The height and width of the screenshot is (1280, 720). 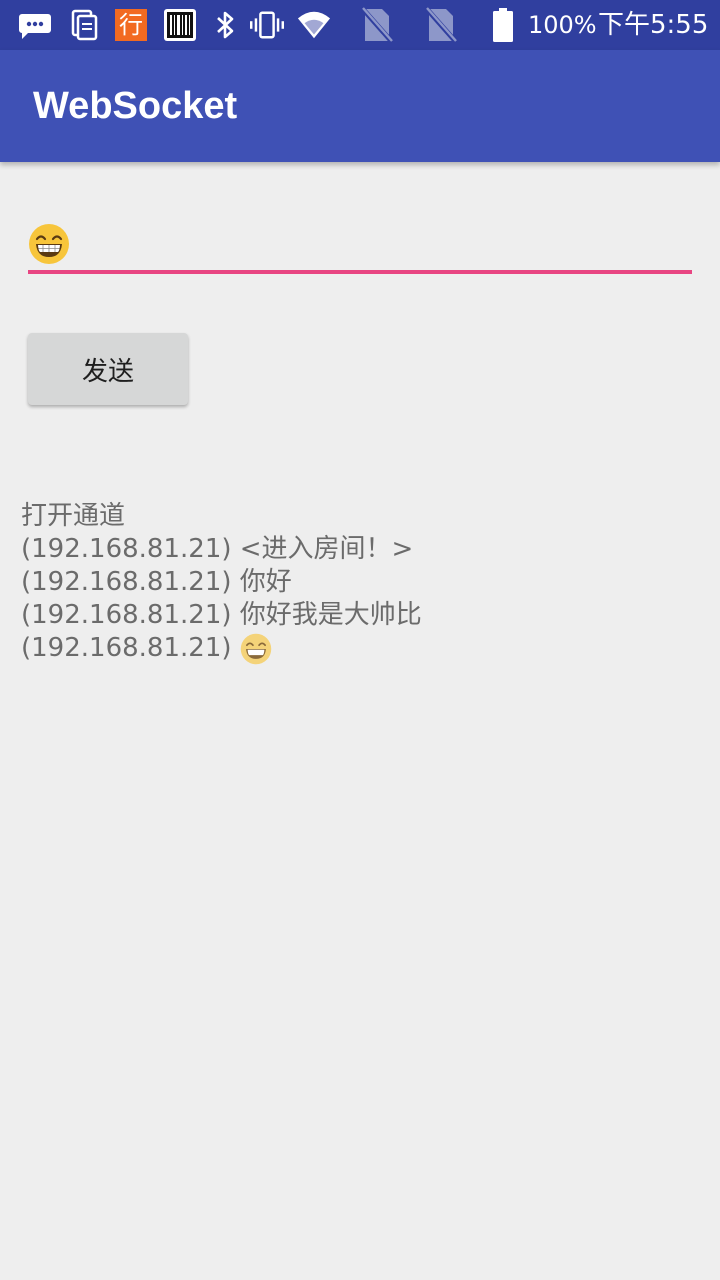 What do you see at coordinates (361, 648) in the screenshot?
I see `log-line: (192.168.81.21)` at bounding box center [361, 648].